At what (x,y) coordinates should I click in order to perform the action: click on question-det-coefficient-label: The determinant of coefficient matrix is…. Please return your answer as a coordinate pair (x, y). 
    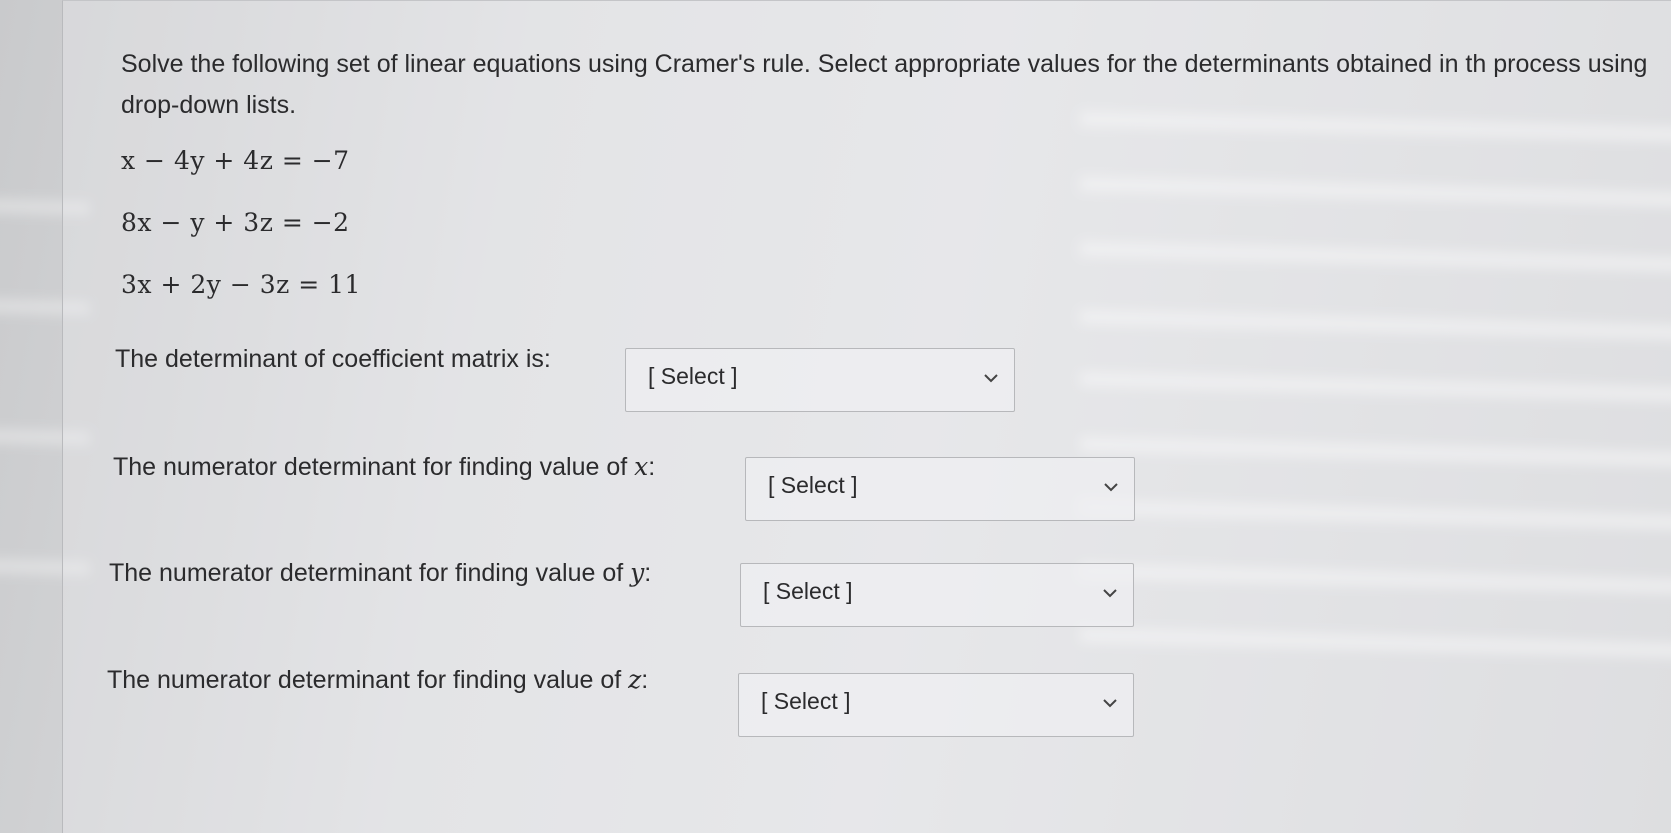
    Looking at the image, I should click on (333, 359).